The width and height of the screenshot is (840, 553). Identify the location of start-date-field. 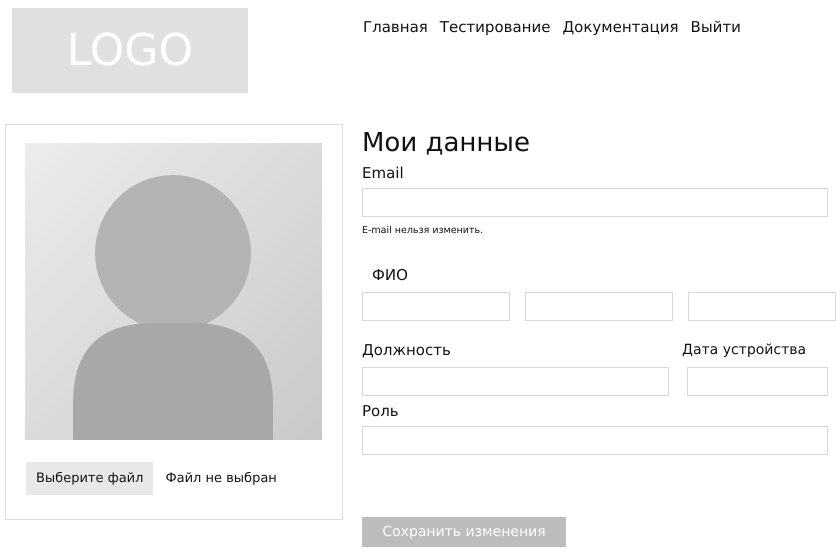
(757, 381).